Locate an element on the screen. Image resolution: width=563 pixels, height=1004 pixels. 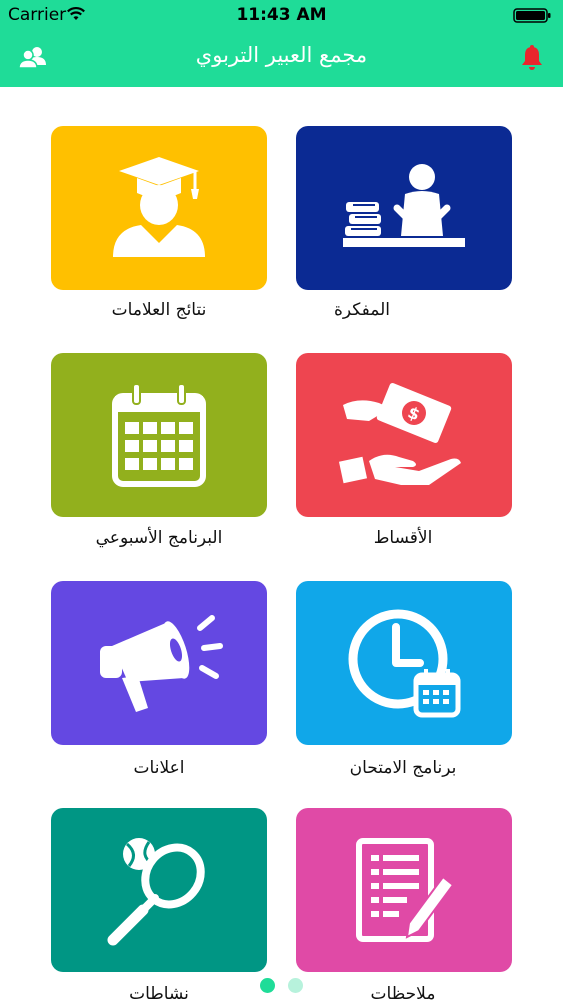
tile-label-grades: نتائج العلامات is located at coordinates (159, 310).